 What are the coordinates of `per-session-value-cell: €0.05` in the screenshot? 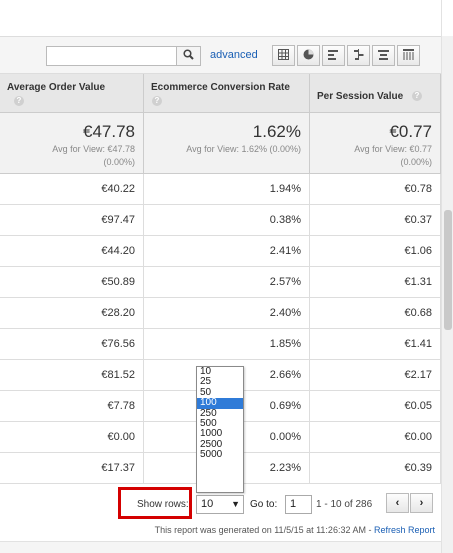 It's located at (375, 406).